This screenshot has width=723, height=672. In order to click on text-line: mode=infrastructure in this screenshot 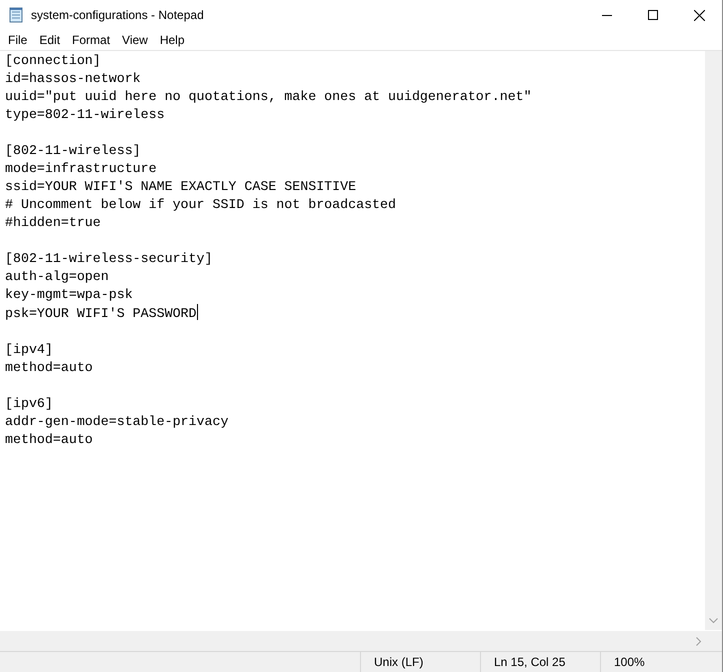, I will do `click(81, 169)`.